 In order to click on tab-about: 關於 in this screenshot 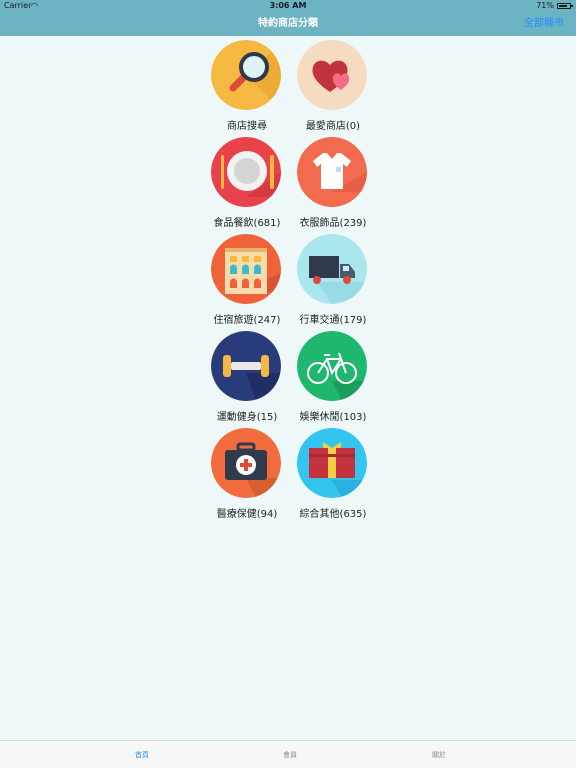, I will do `click(439, 754)`.